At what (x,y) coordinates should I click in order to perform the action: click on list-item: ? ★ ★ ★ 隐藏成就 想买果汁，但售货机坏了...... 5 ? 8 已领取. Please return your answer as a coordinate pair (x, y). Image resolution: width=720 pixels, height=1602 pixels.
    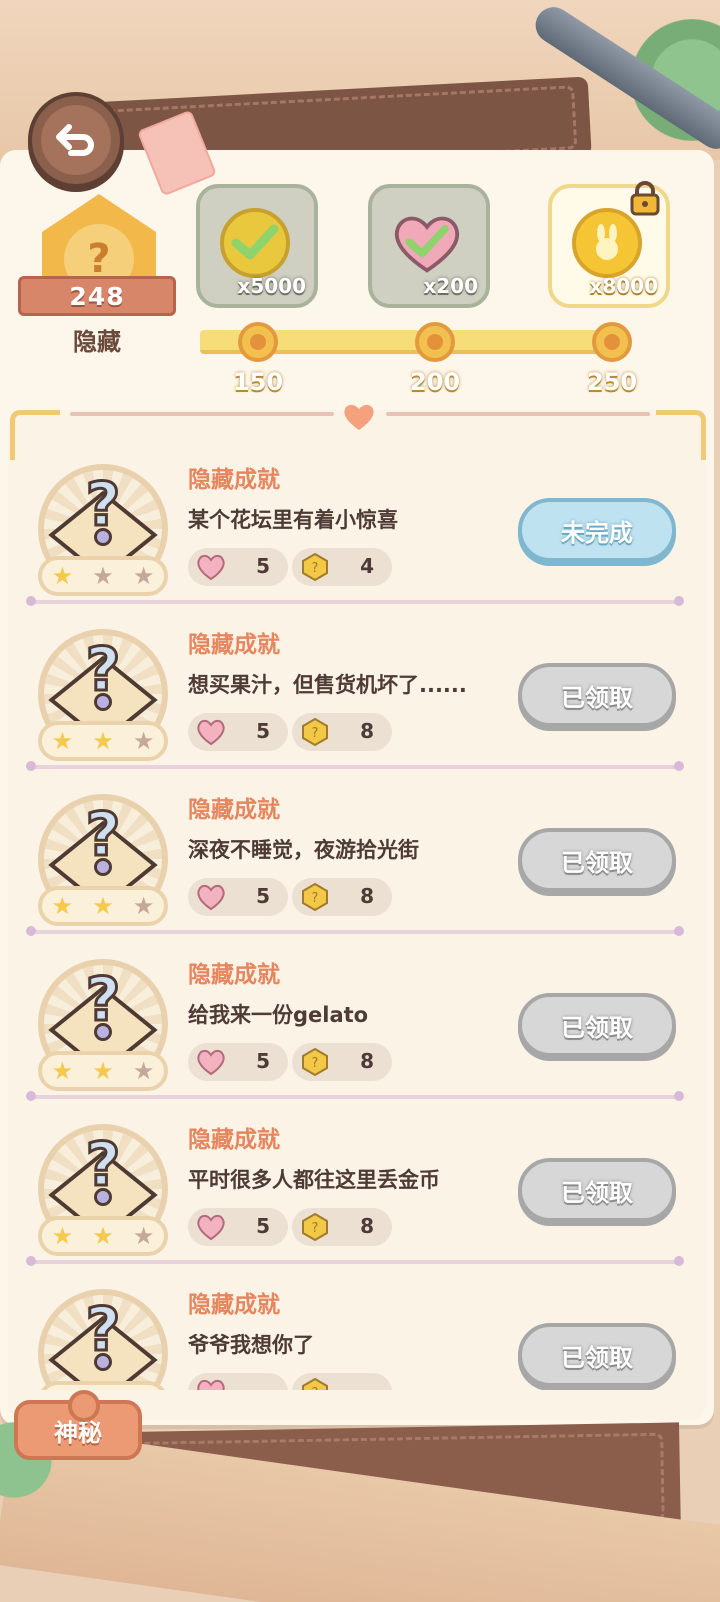
    Looking at the image, I should click on (360, 703).